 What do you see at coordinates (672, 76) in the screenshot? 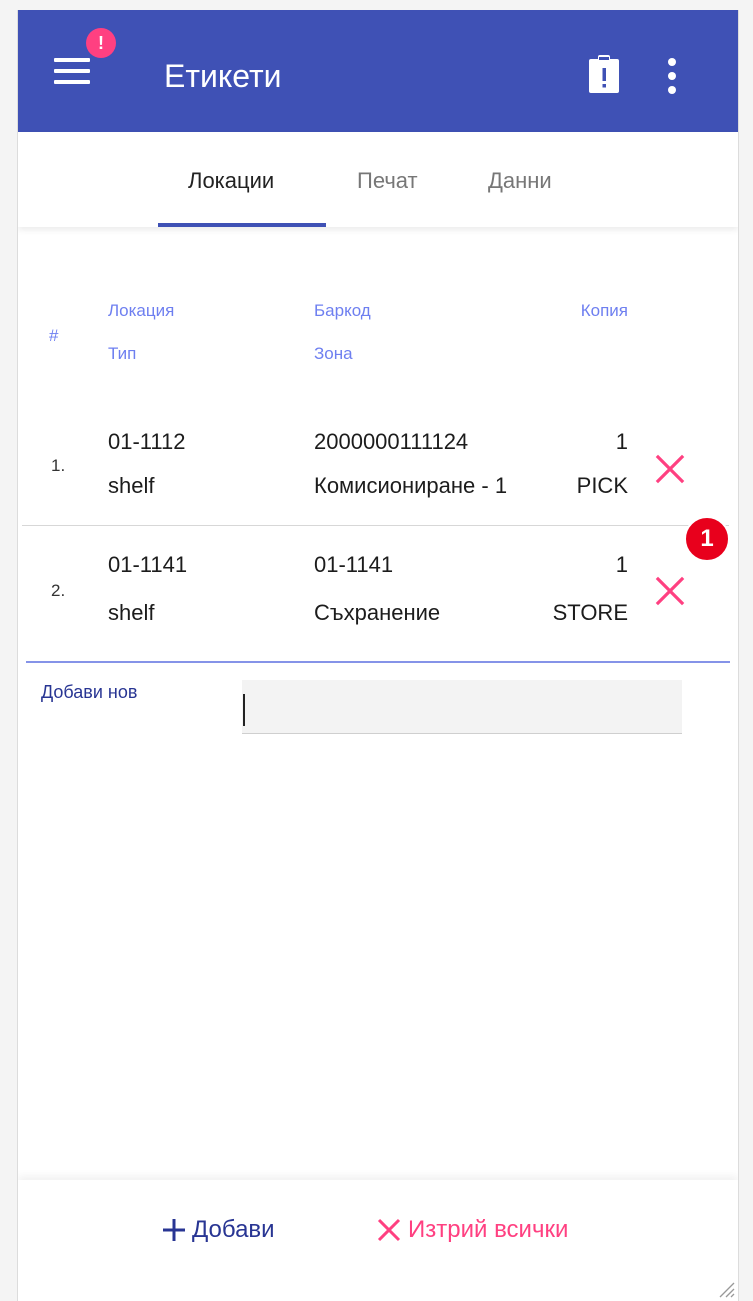
I see `more-vert-icon` at bounding box center [672, 76].